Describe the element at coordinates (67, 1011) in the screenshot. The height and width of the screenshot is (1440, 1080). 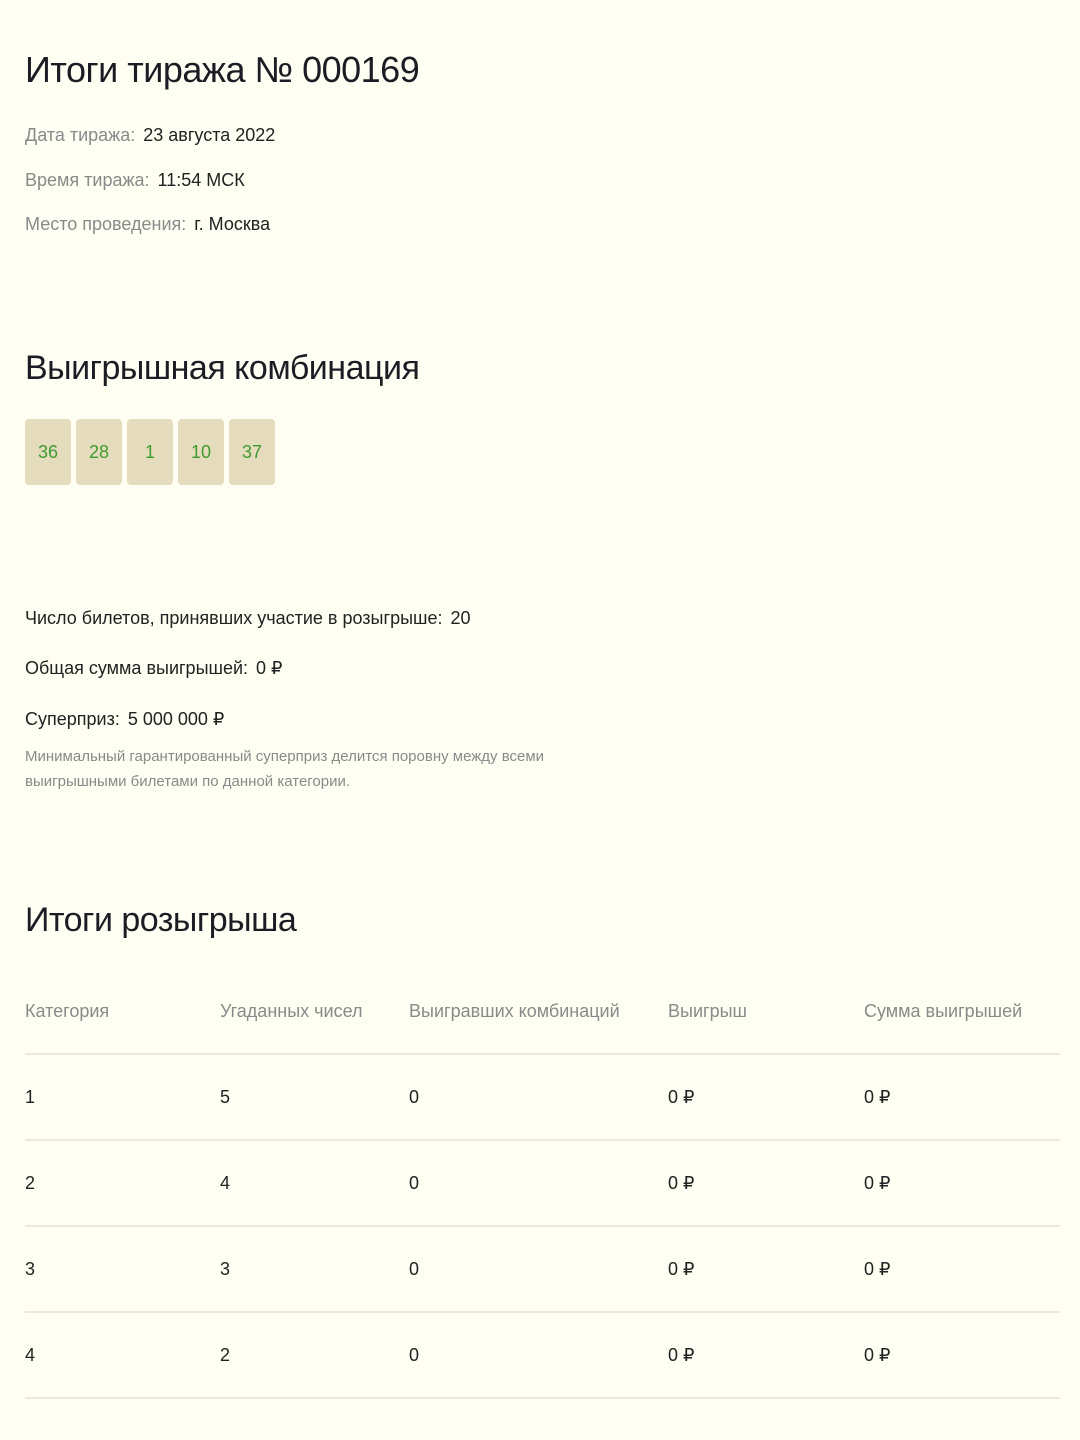
I see `column-header-category: Категория` at that location.